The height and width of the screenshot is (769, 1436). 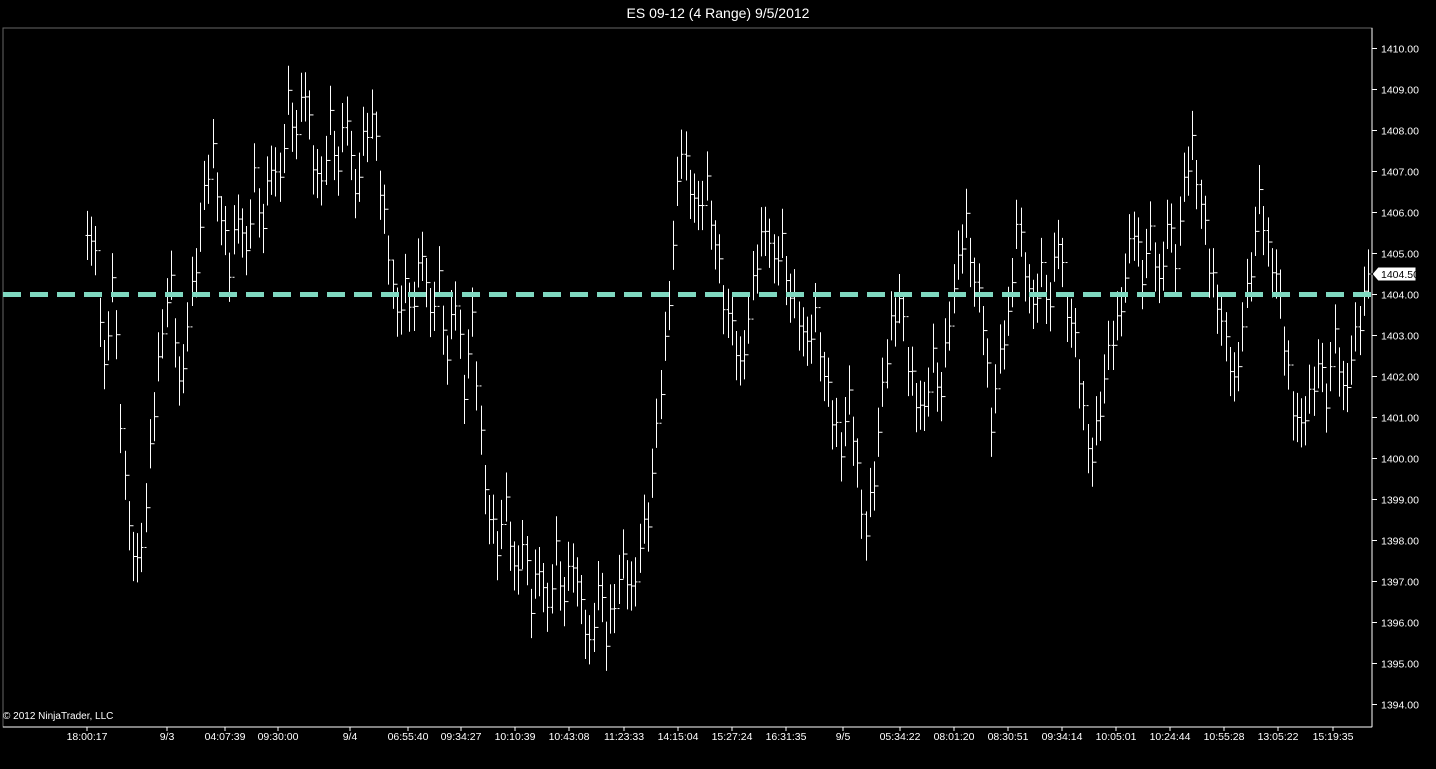 I want to click on price-tick-label: 1398.00, so click(x=1400, y=542).